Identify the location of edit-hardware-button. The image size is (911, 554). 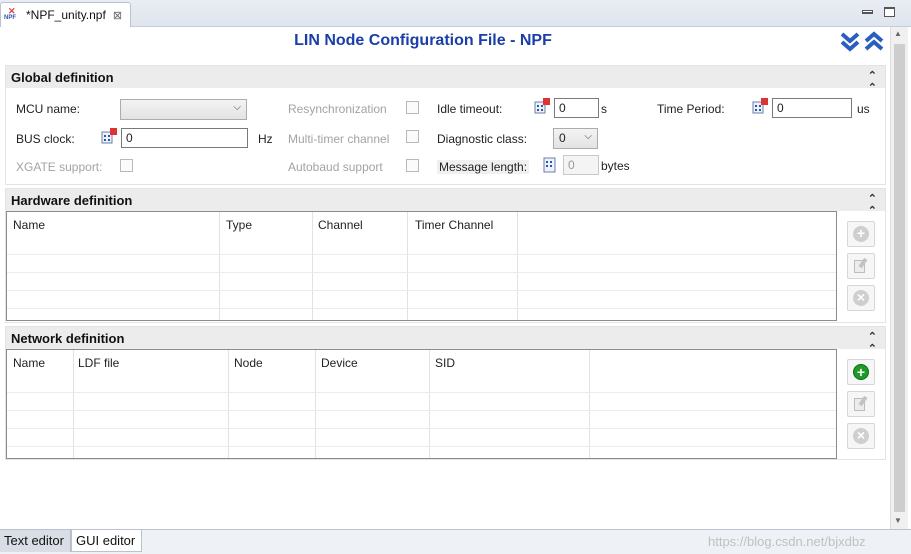
(861, 266).